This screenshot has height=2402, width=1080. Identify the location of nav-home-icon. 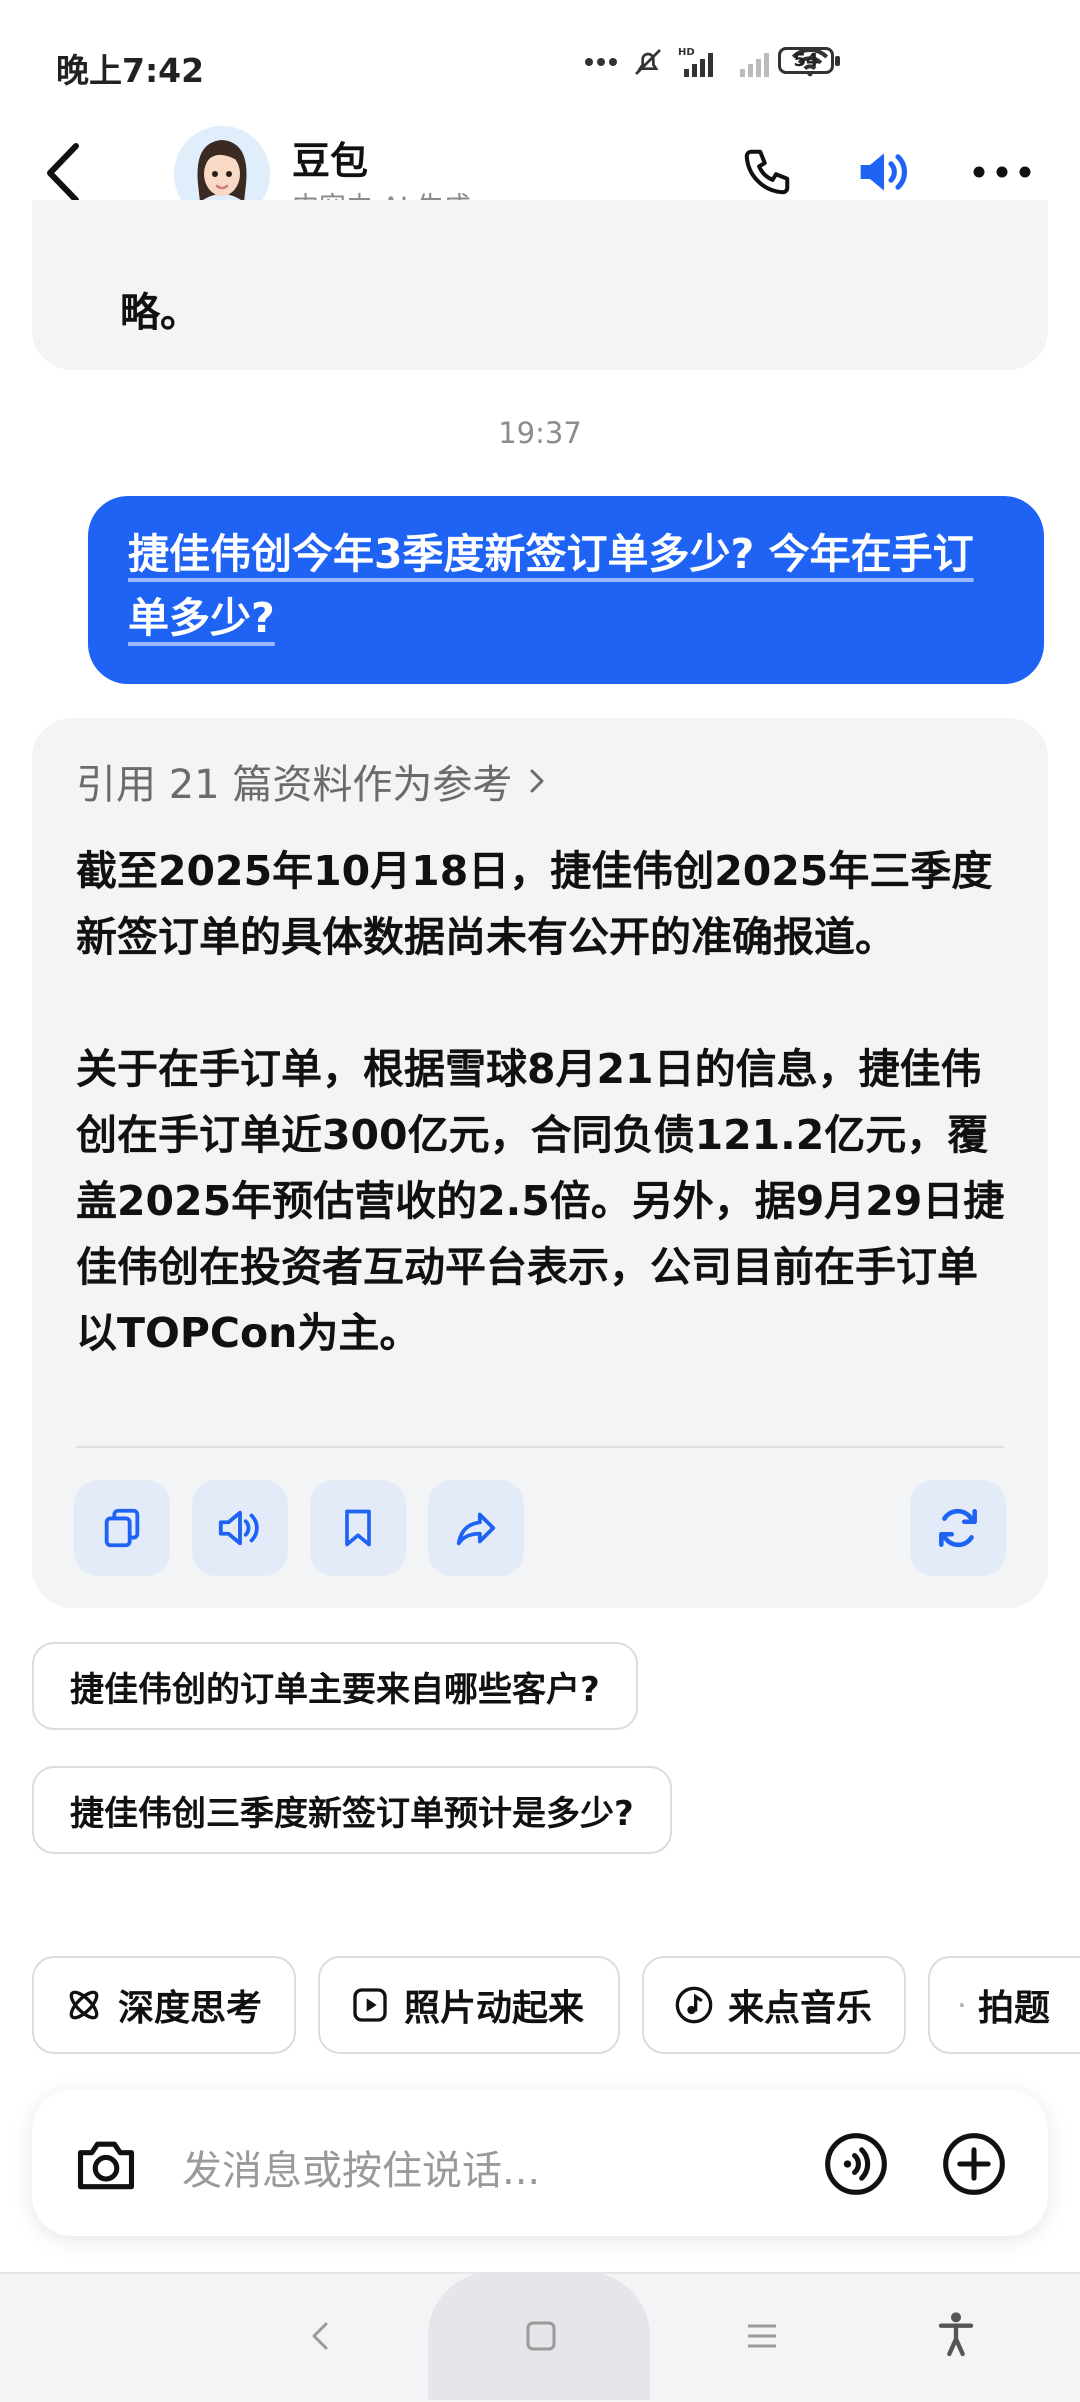
(540, 2336).